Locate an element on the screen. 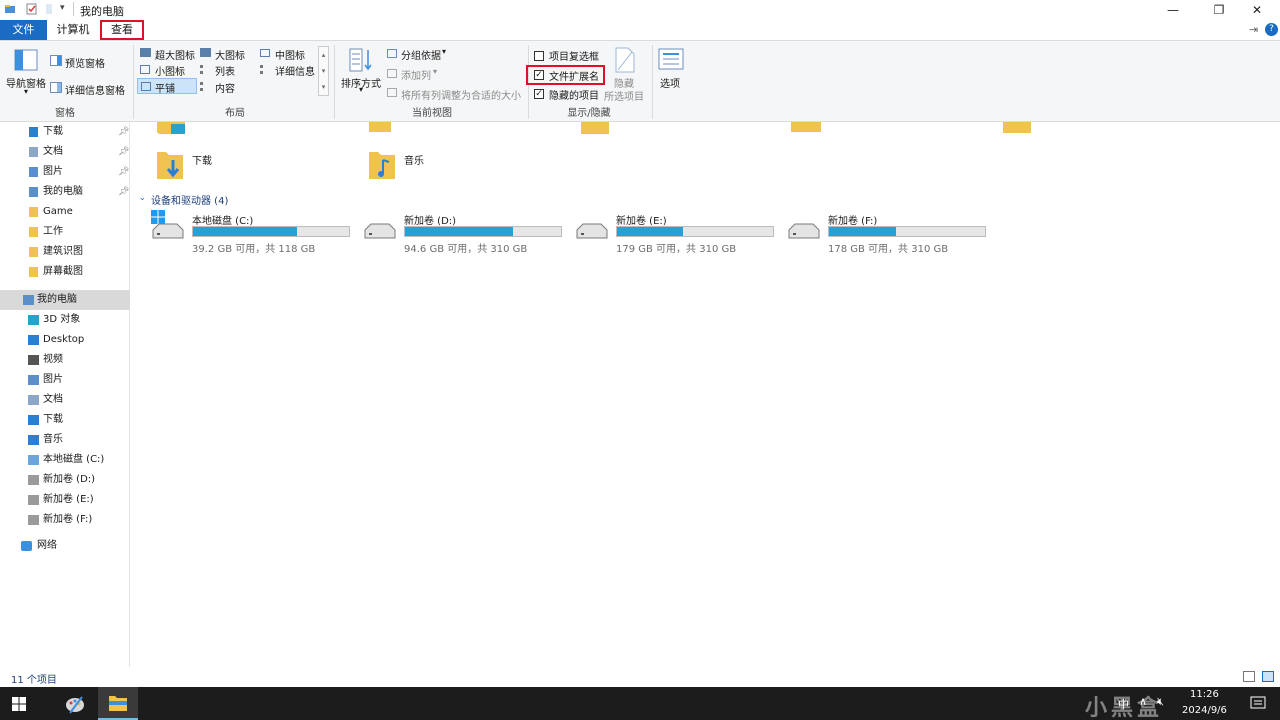 The height and width of the screenshot is (720, 1280). tiles-icon is located at coordinates (146, 86).